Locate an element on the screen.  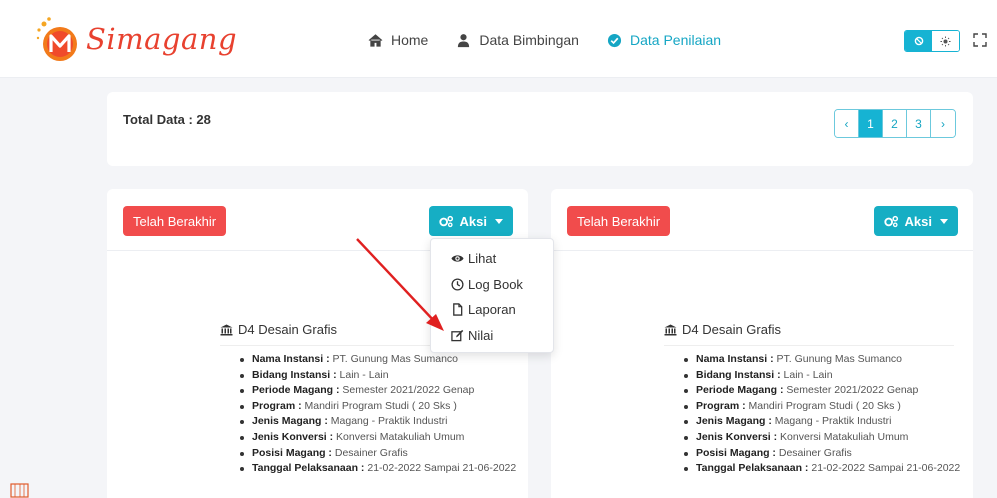
menu-label-laporan: Laporan is located at coordinates (492, 310).